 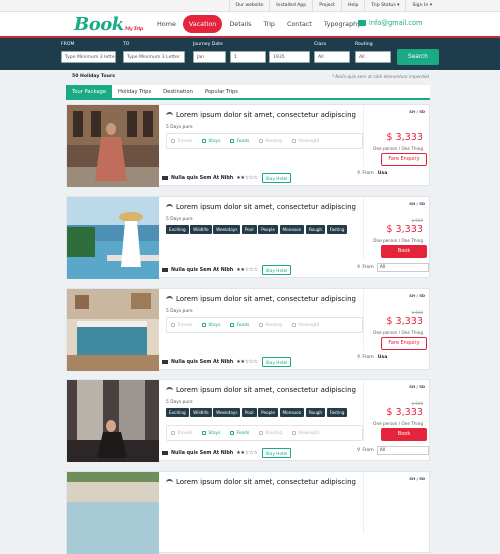 What do you see at coordinates (384, 6) in the screenshot?
I see `topbar-trip-status: Trip Status ▾` at bounding box center [384, 6].